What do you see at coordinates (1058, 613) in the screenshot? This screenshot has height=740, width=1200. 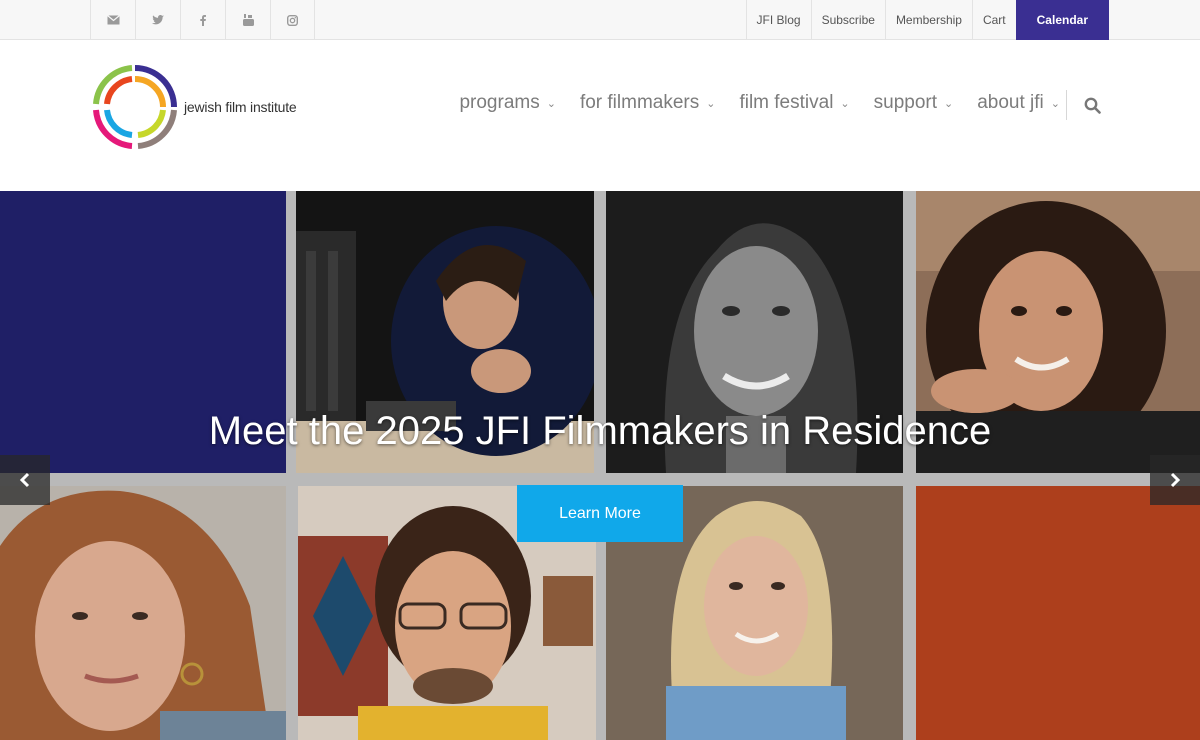 I see `orange-color-tile` at bounding box center [1058, 613].